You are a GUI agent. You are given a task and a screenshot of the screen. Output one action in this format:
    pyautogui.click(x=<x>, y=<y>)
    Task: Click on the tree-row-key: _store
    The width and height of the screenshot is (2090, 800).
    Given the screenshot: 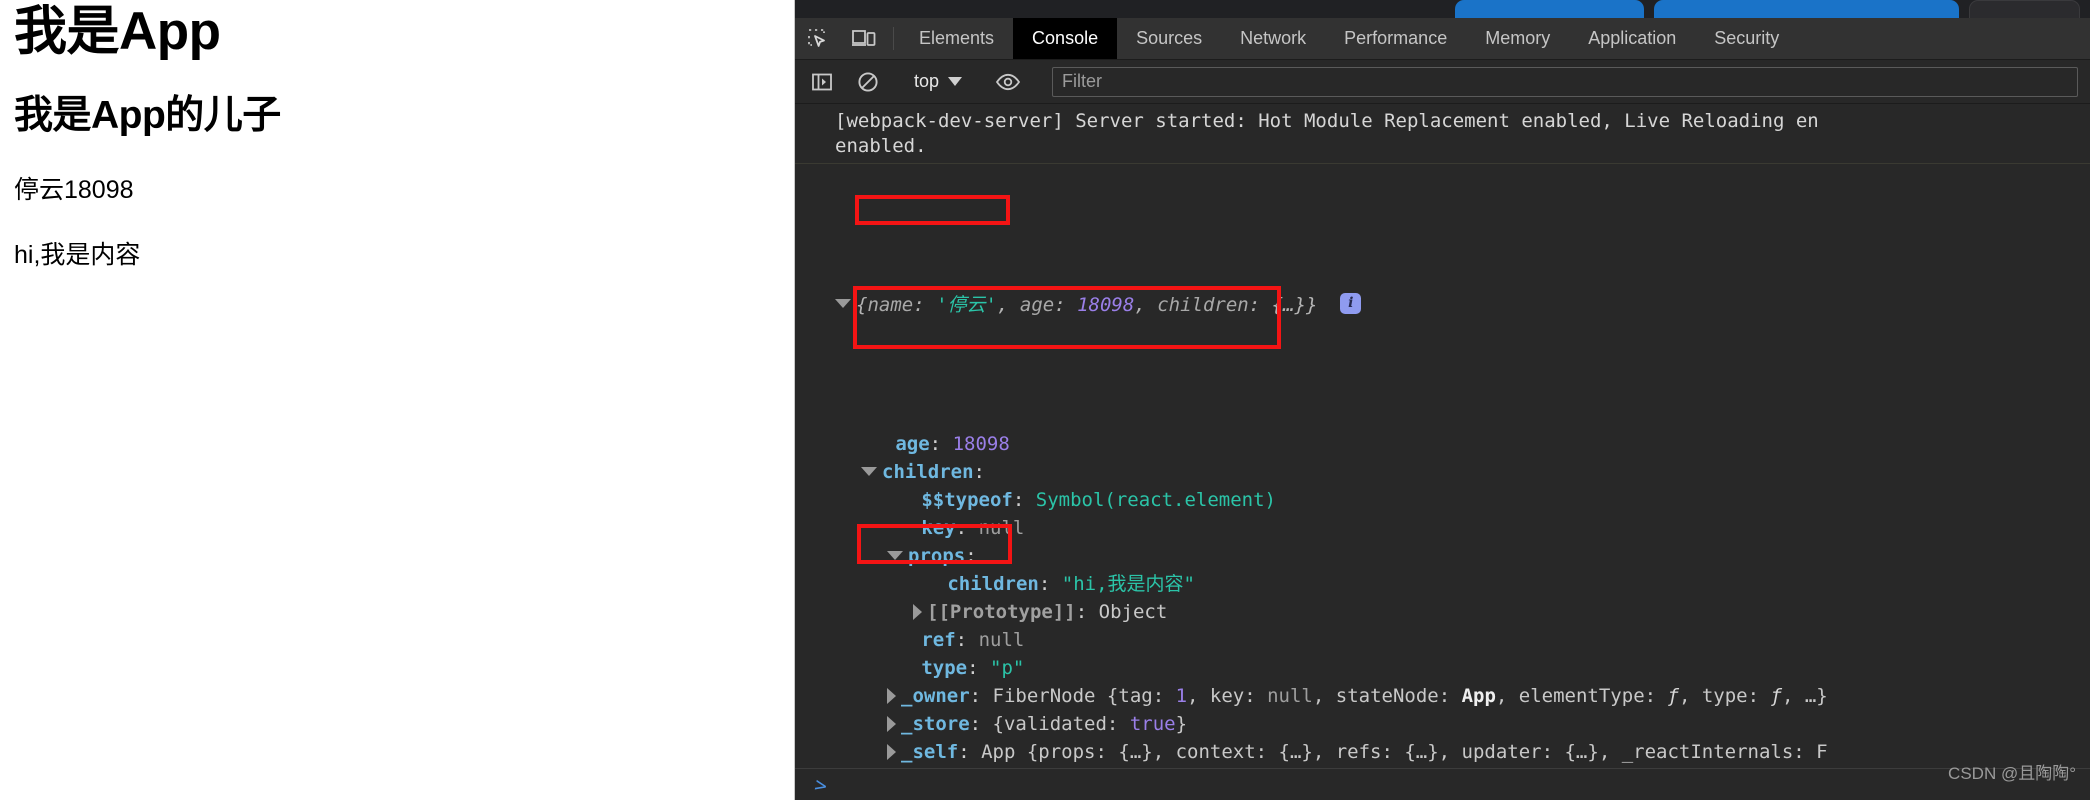 What is the action you would take?
    pyautogui.click(x=935, y=724)
    